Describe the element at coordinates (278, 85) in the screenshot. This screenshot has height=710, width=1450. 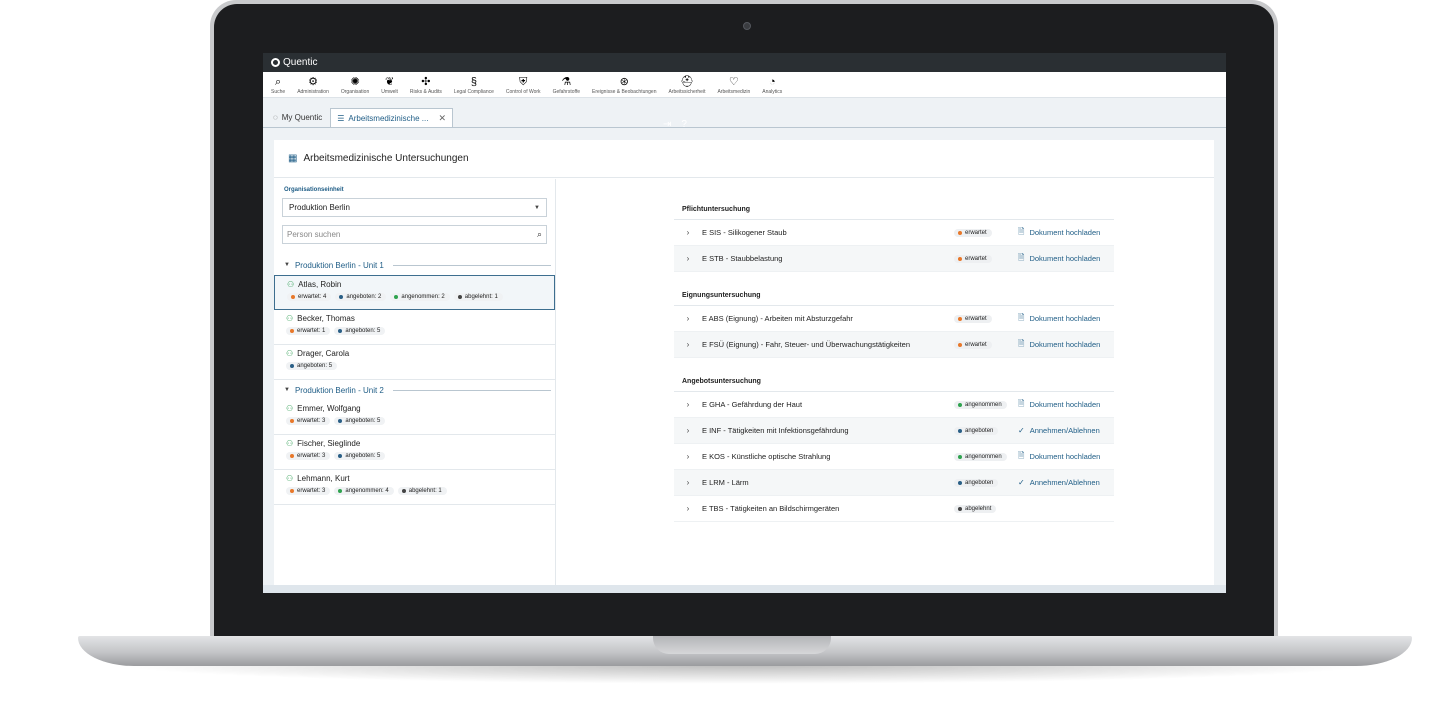
I see `toolbar-item: ⌕ Suche` at that location.